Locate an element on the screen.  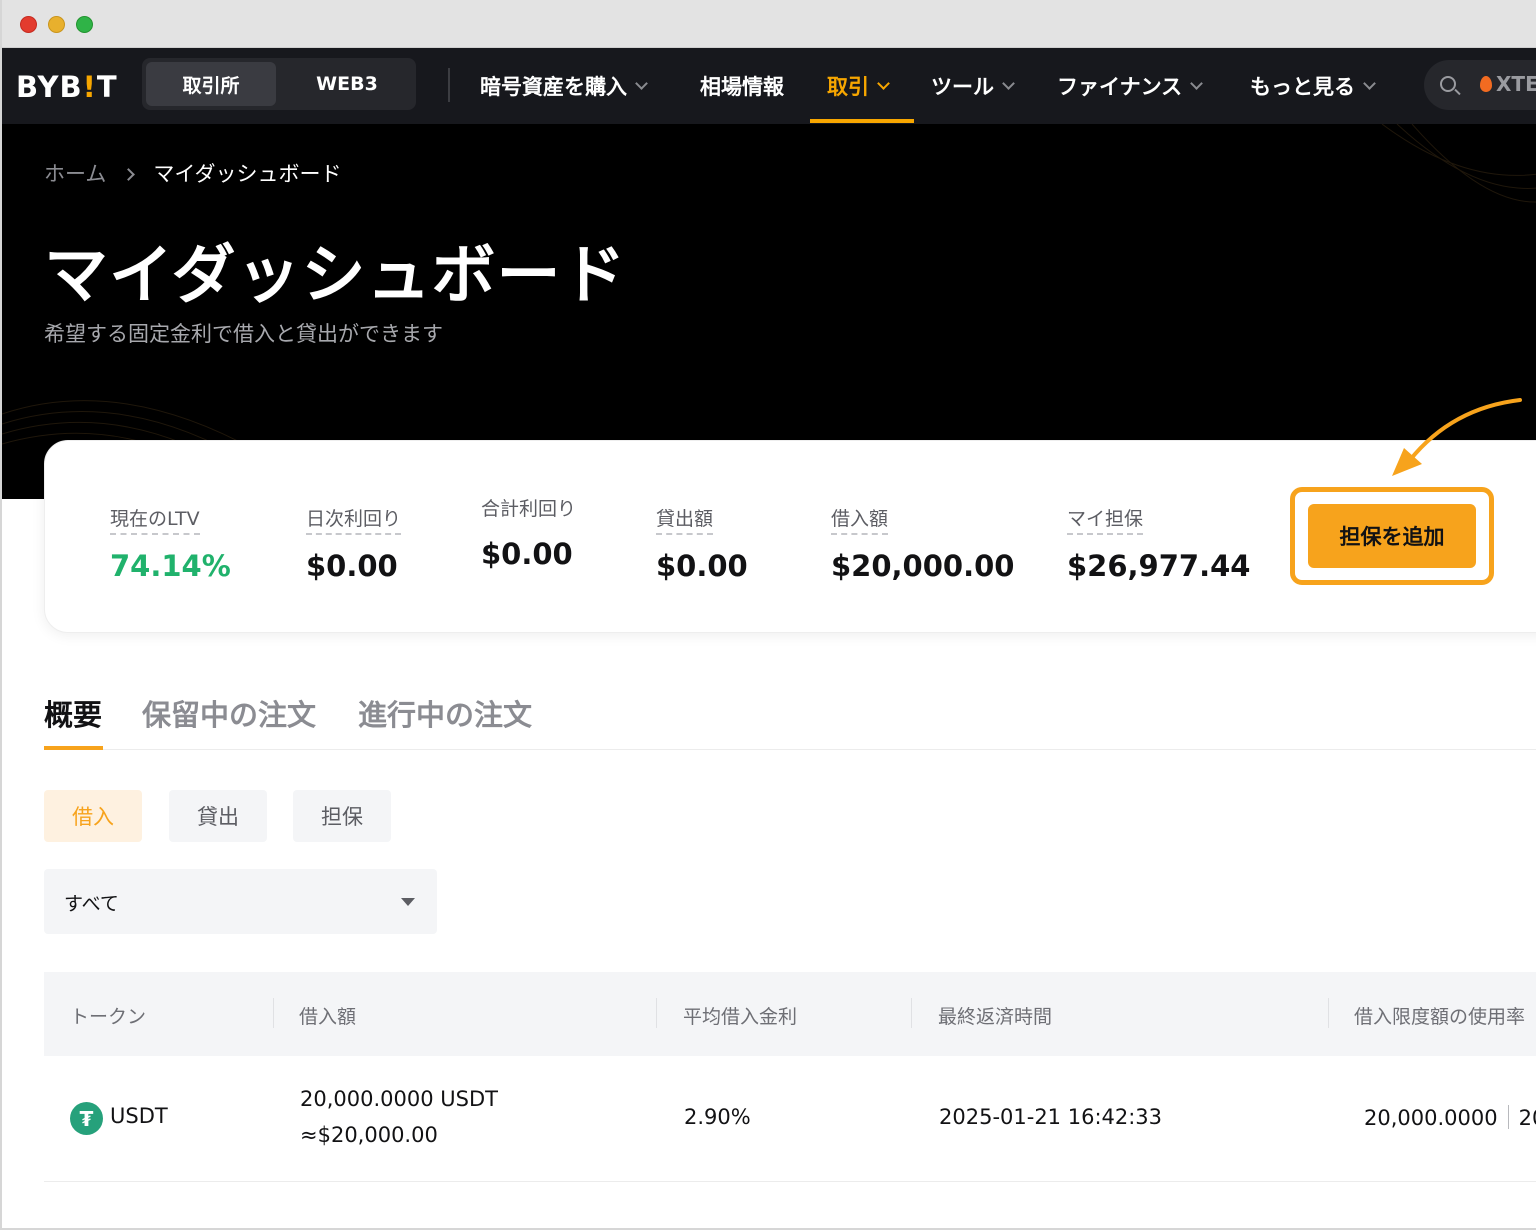
stat-value: $26,977.44 is located at coordinates (1159, 566).